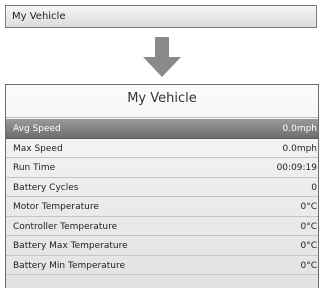  I want to click on list-item-run-time: Run Time 00:09:19, so click(162, 168).